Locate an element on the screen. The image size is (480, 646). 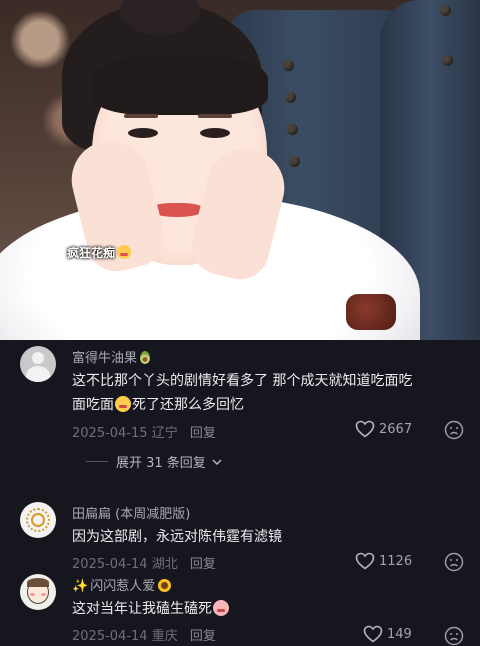
sun-core is located at coordinates (38, 520).